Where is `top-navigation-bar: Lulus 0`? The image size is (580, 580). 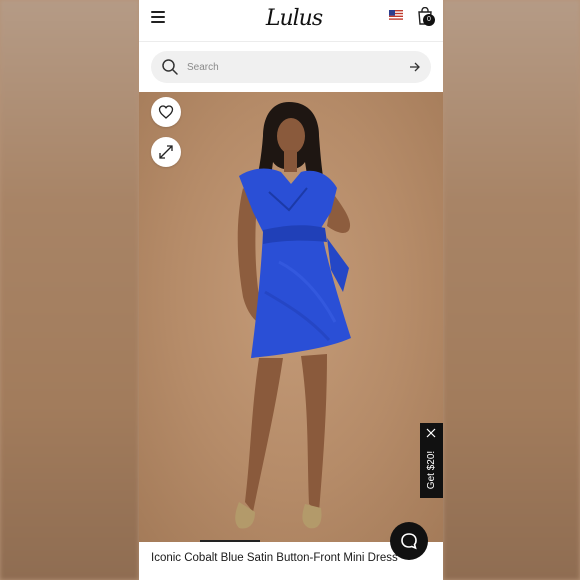
top-navigation-bar: Lulus 0 is located at coordinates (291, 21).